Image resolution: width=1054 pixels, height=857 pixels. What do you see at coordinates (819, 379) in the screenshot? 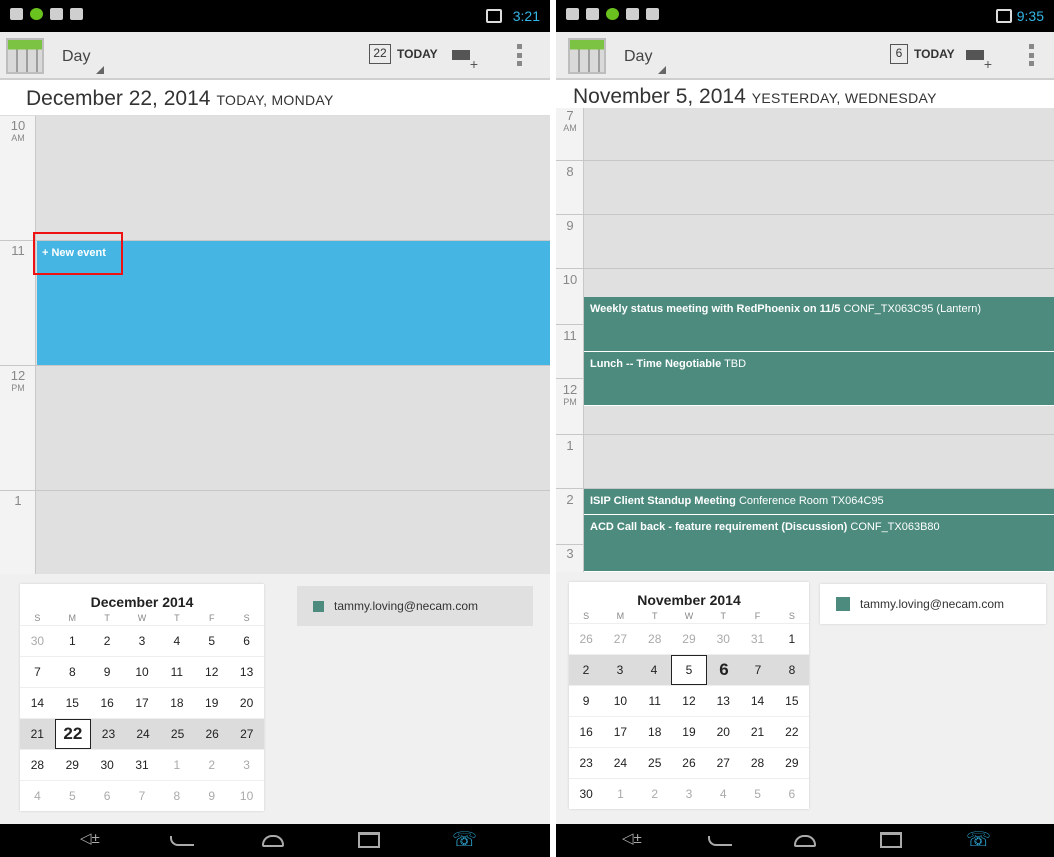
I see `event-block: Lunch -- Time Negotiable TBD` at bounding box center [819, 379].